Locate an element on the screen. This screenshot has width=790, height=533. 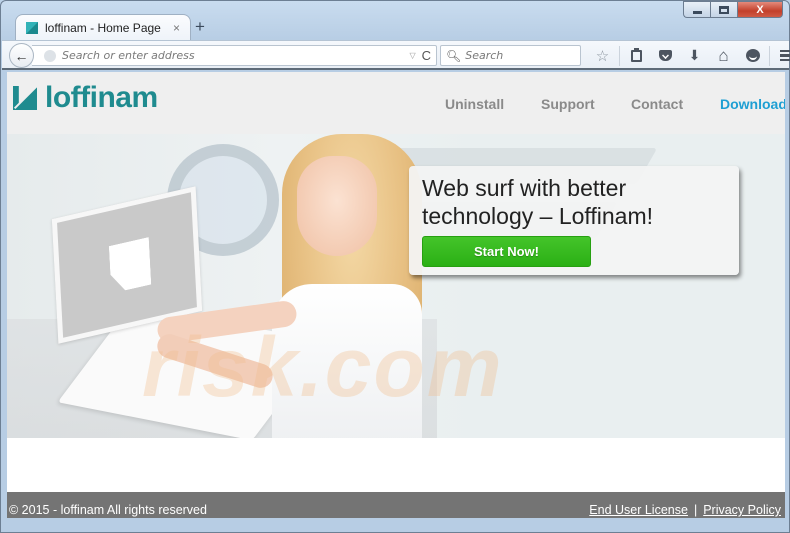
window-controls: X is located at coordinates (733, 9).